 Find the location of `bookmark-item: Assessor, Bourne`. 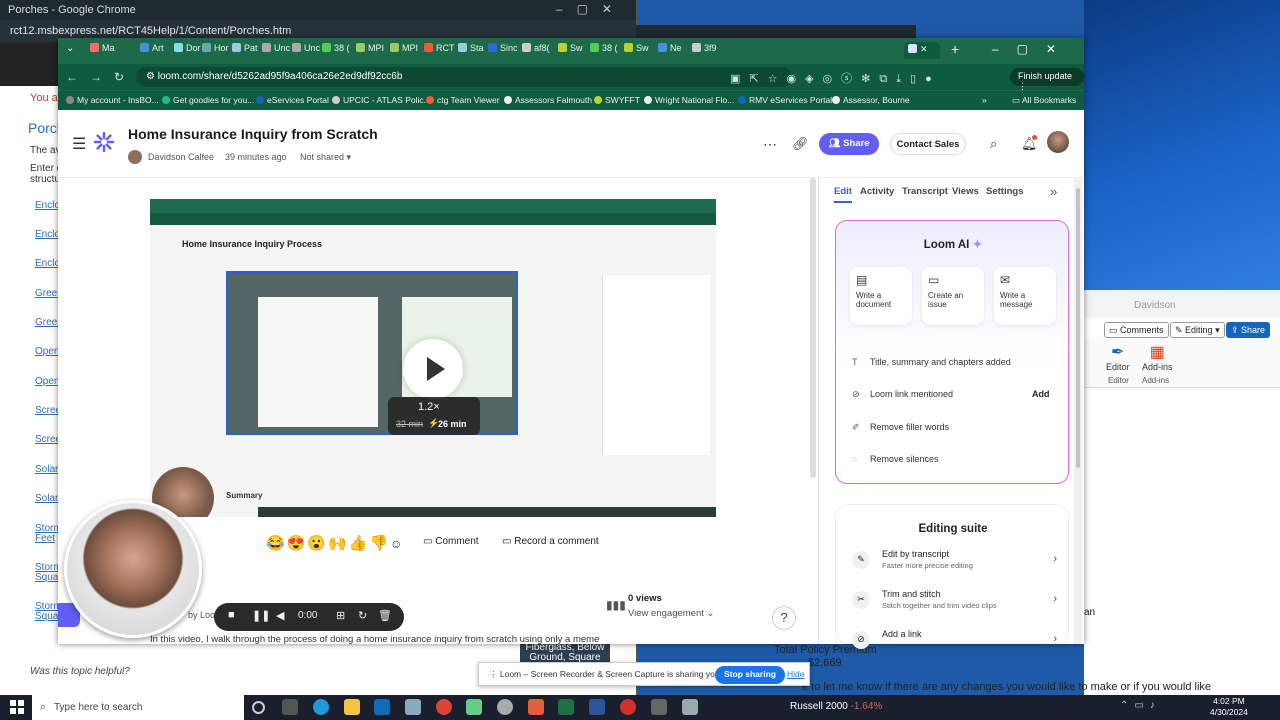

bookmark-item: Assessor, Bourne is located at coordinates (871, 100).